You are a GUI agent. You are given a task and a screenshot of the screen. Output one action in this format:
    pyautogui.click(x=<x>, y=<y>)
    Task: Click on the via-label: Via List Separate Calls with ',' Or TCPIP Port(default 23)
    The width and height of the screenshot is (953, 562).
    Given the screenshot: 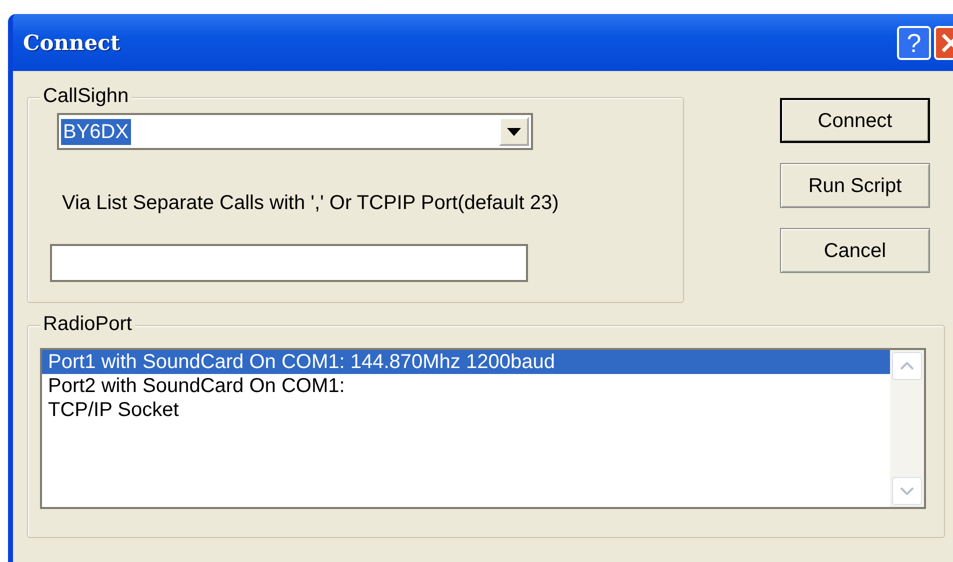 What is the action you would take?
    pyautogui.click(x=310, y=203)
    